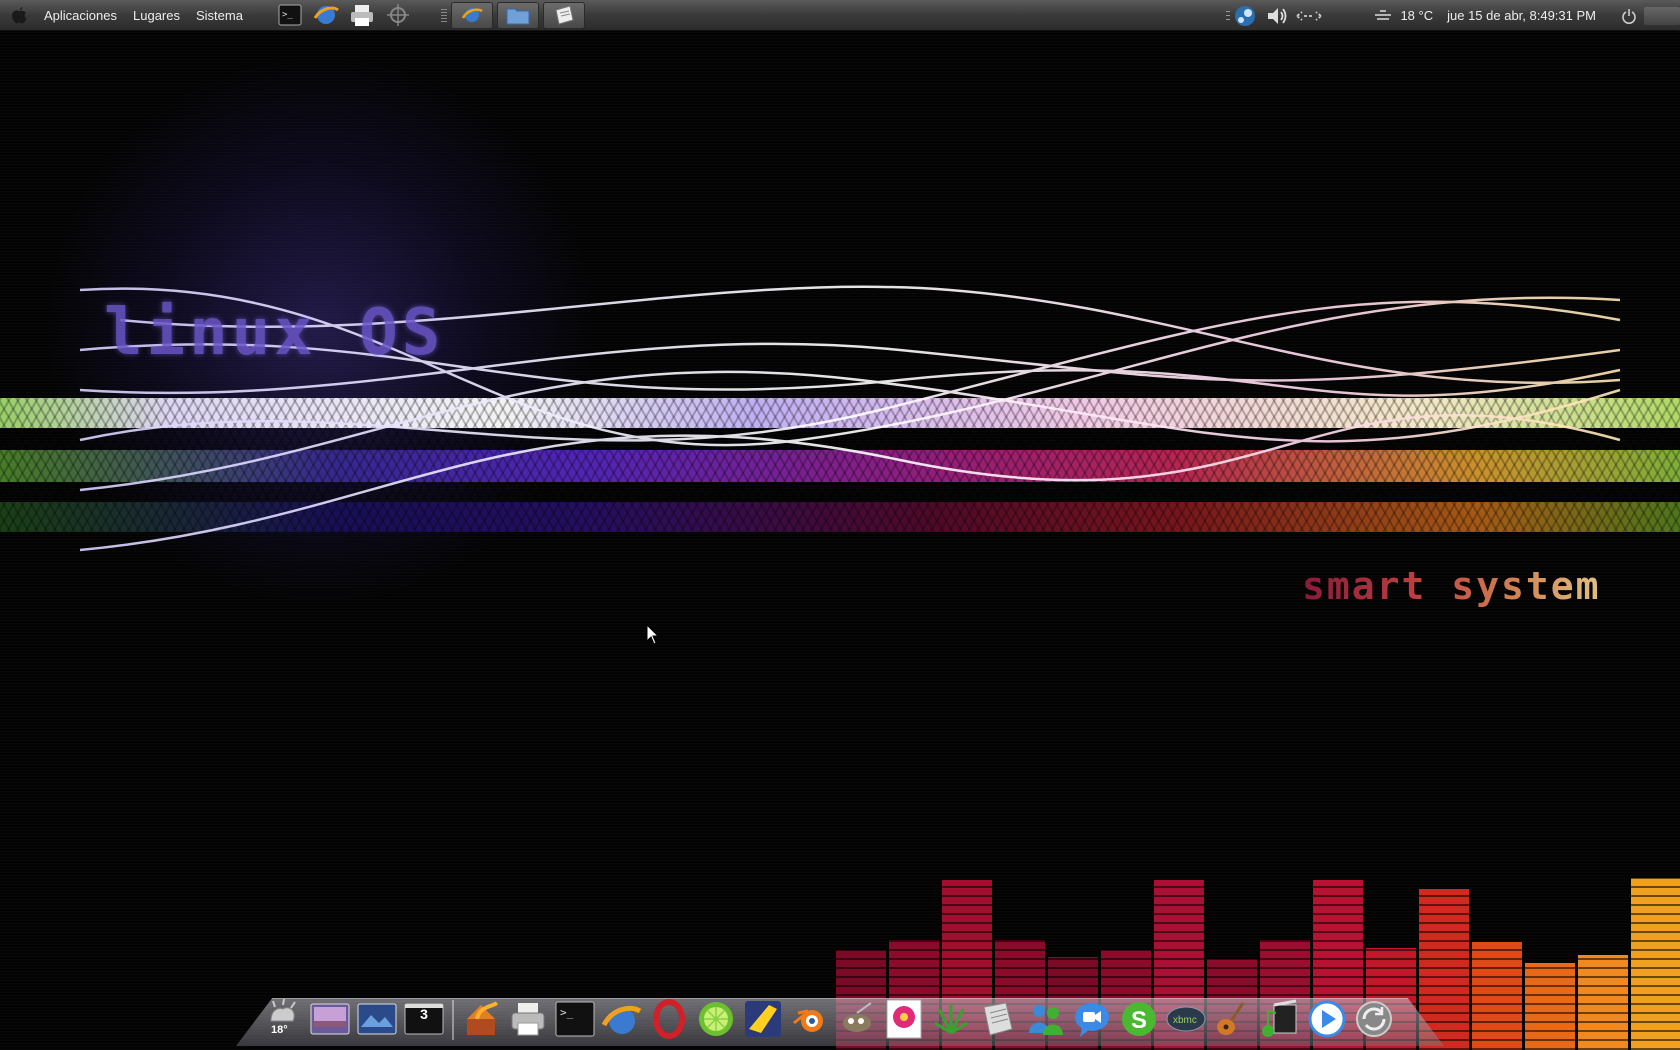 The image size is (1680, 1050). I want to click on weather-temperature: 18 °C, so click(1416, 15).